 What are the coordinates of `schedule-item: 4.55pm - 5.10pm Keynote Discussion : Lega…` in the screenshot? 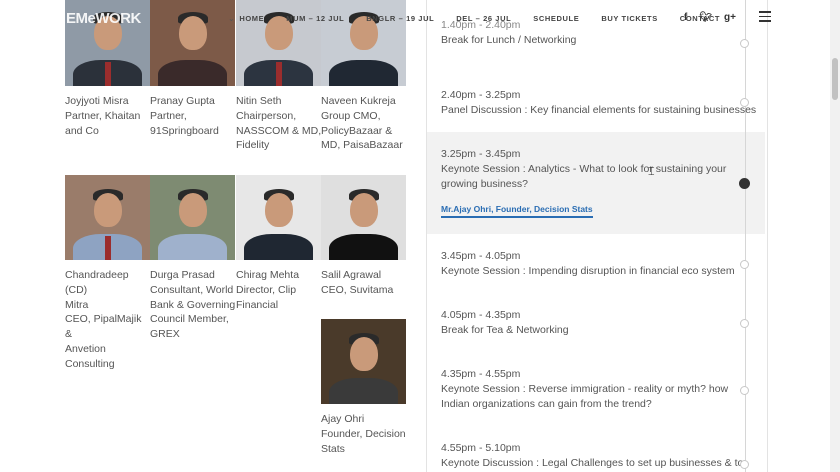 It's located at (598, 456).